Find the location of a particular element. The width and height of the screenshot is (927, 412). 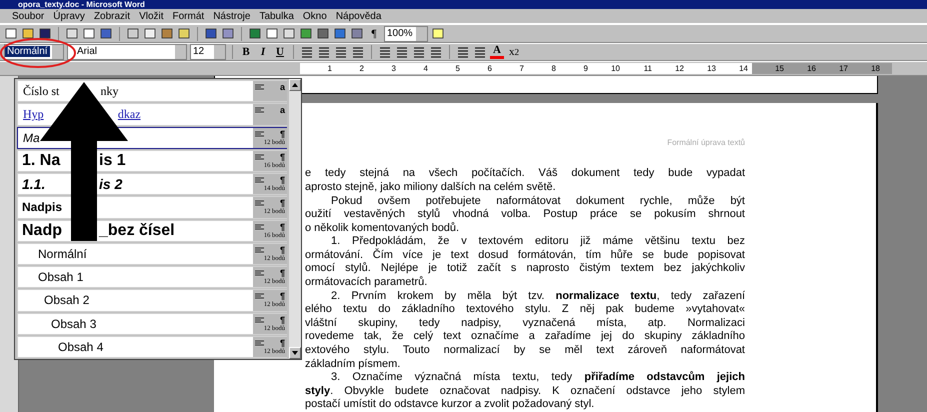

text-line: 3. Označíme význačná místa textu, tedy přiřadíme odstavcům jejich is located at coordinates (538, 378).